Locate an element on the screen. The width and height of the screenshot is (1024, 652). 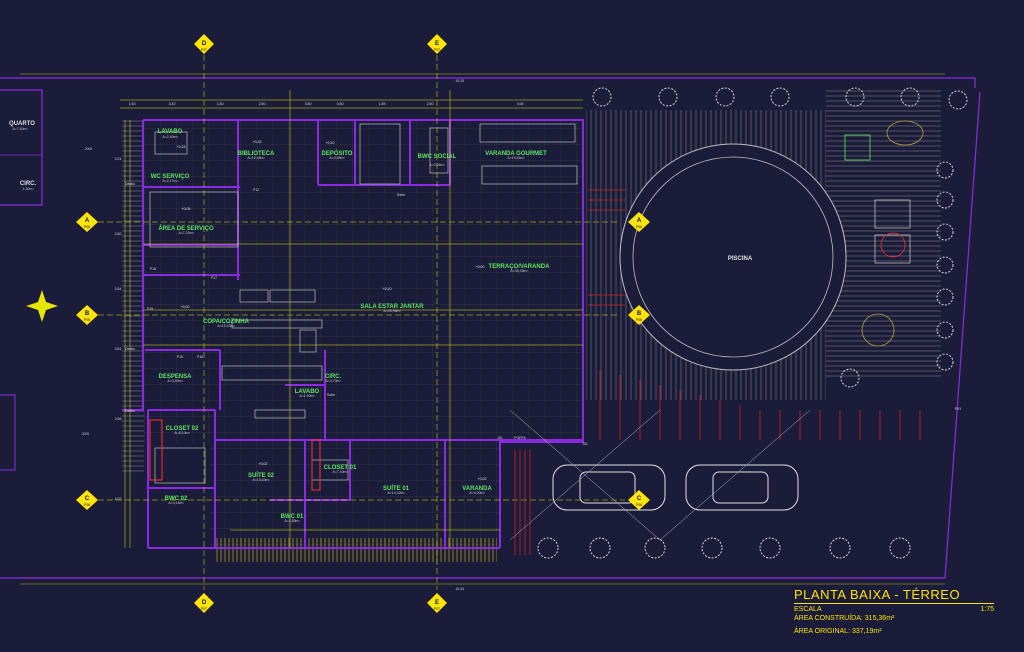
car-icons is located at coordinates (675, 487).